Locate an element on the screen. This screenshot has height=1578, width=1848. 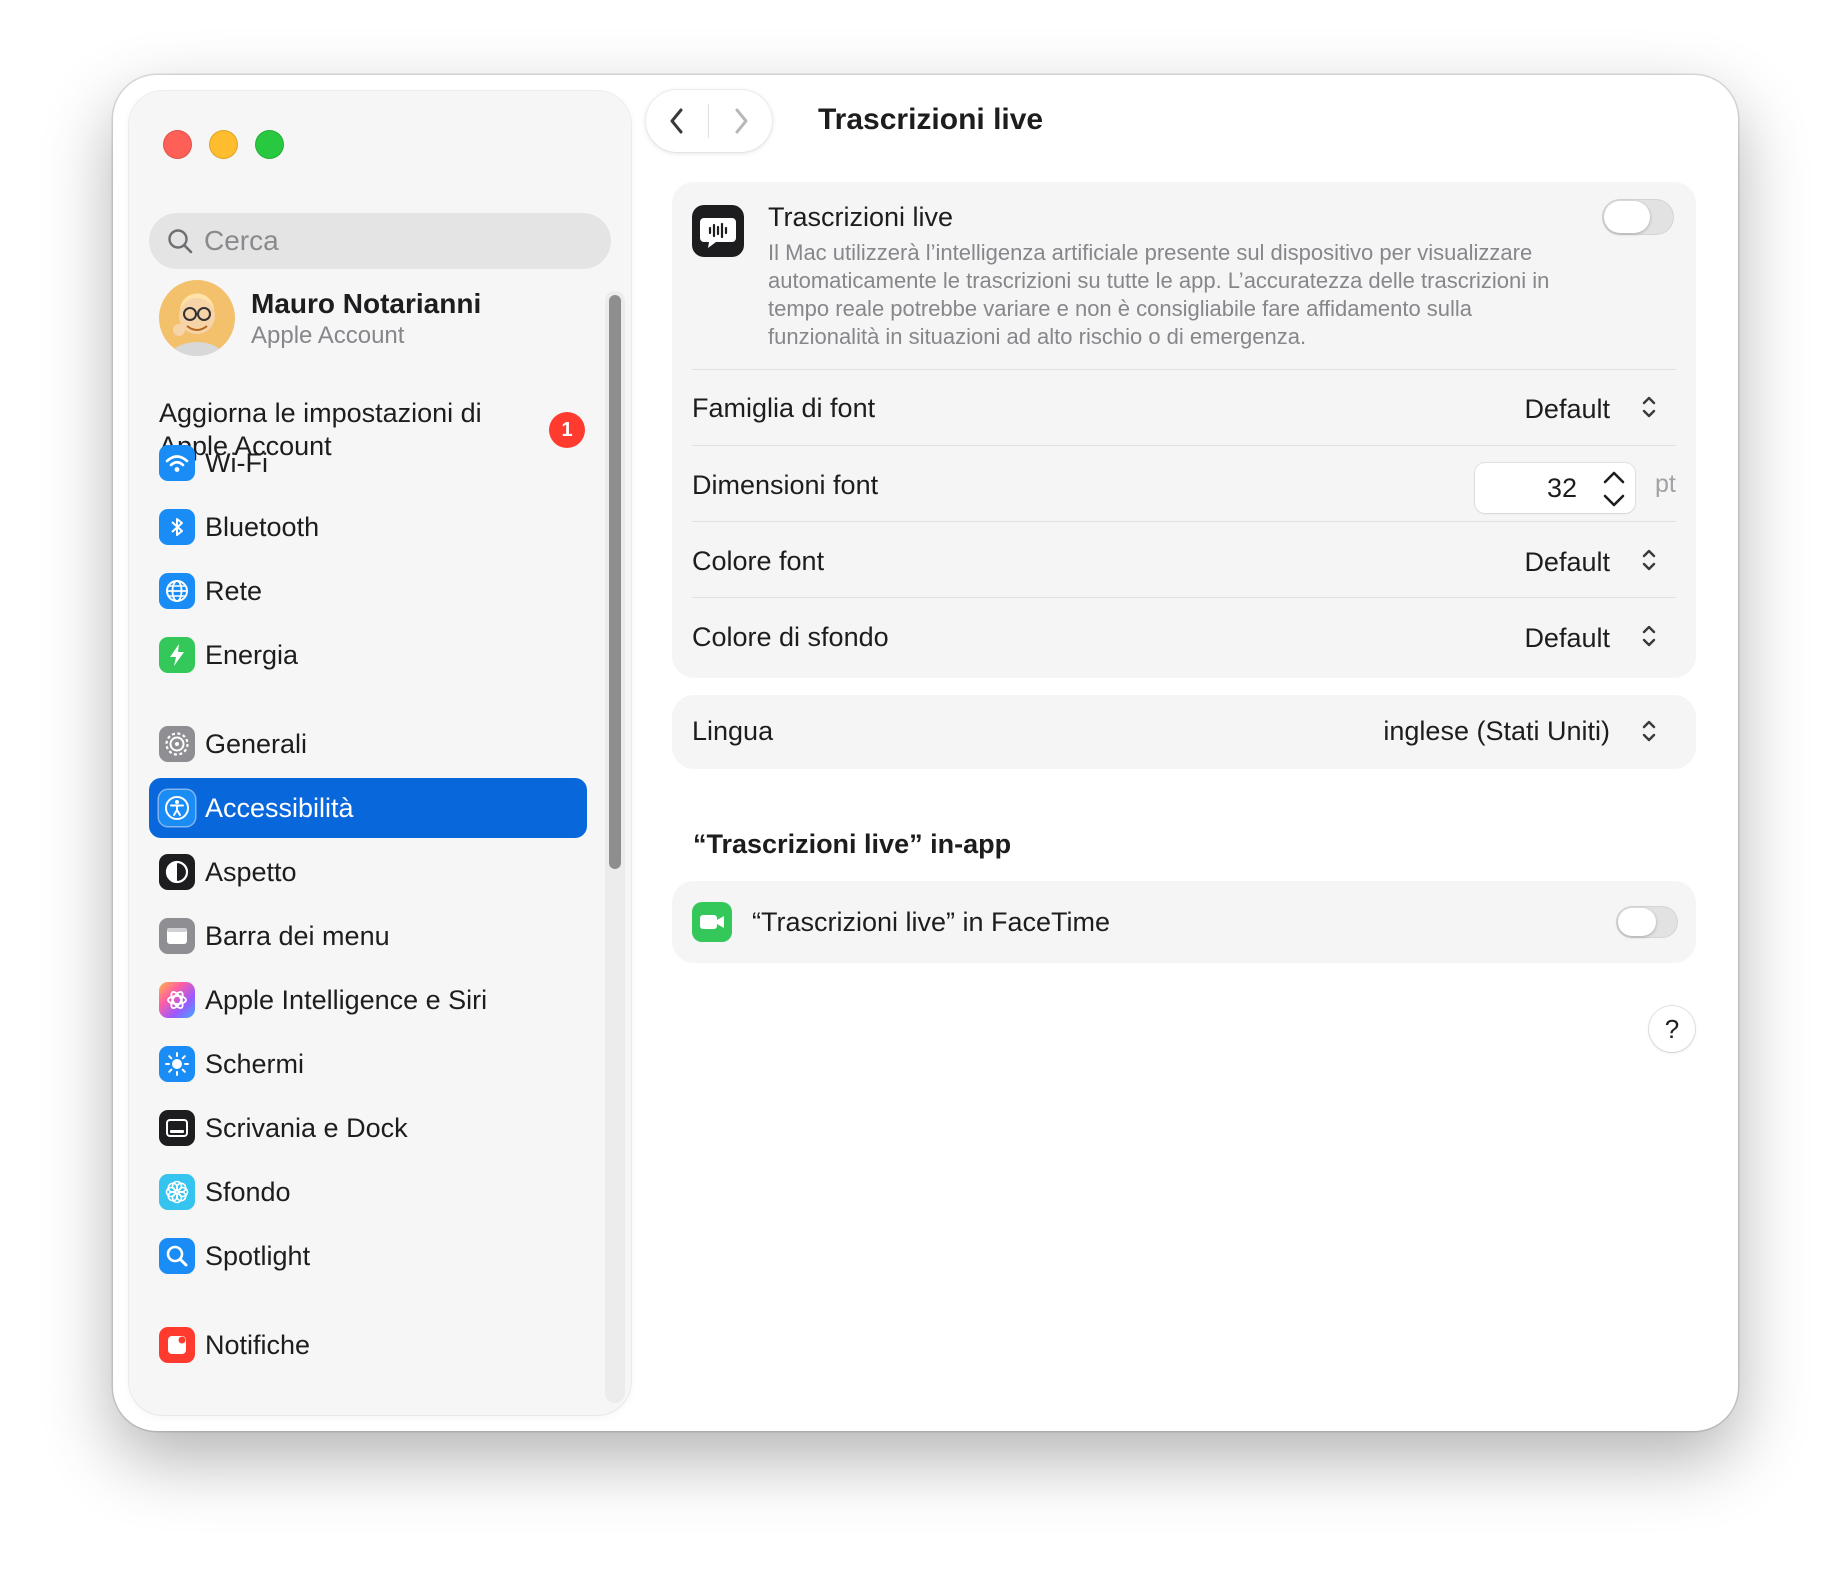
page-title: Trascrizioni live is located at coordinates (931, 119).